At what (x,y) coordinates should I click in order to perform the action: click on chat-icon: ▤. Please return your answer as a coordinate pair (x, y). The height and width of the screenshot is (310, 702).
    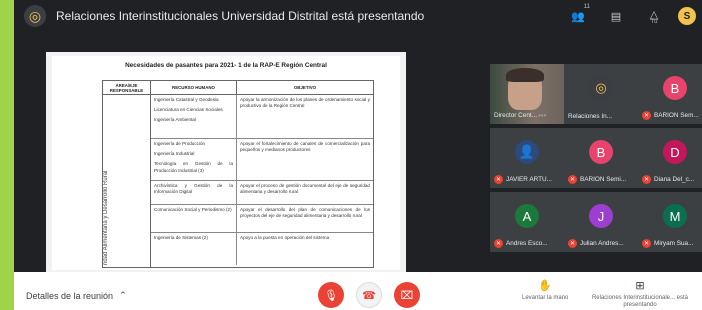
    Looking at the image, I should click on (616, 16).